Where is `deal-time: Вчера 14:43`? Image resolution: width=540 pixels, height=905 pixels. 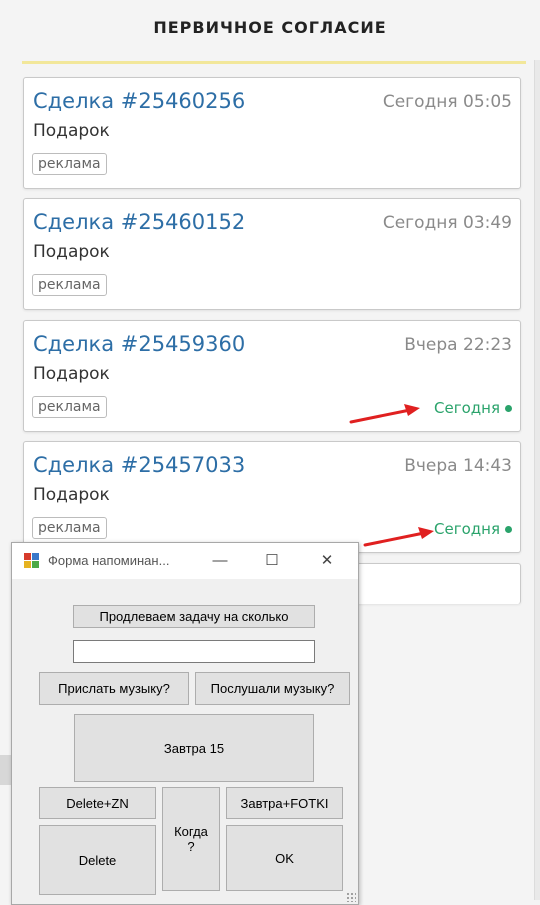
deal-time: Вчера 14:43 is located at coordinates (458, 466).